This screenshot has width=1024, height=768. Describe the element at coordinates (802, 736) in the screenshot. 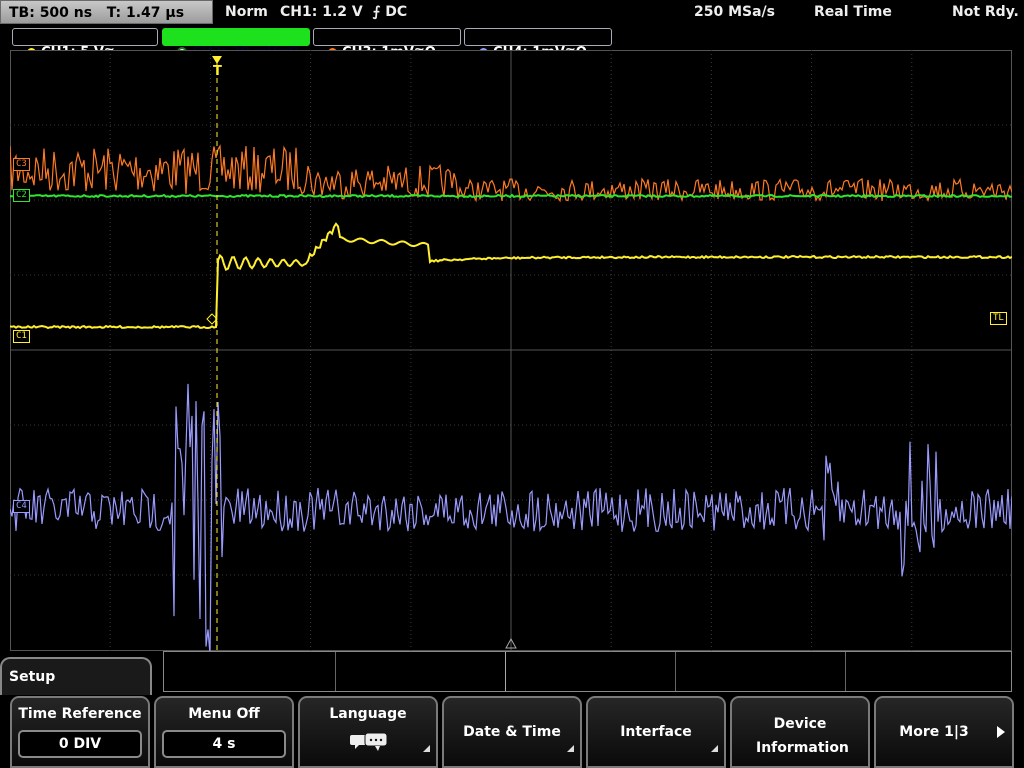

I see `softkey-label: Device Information` at that location.